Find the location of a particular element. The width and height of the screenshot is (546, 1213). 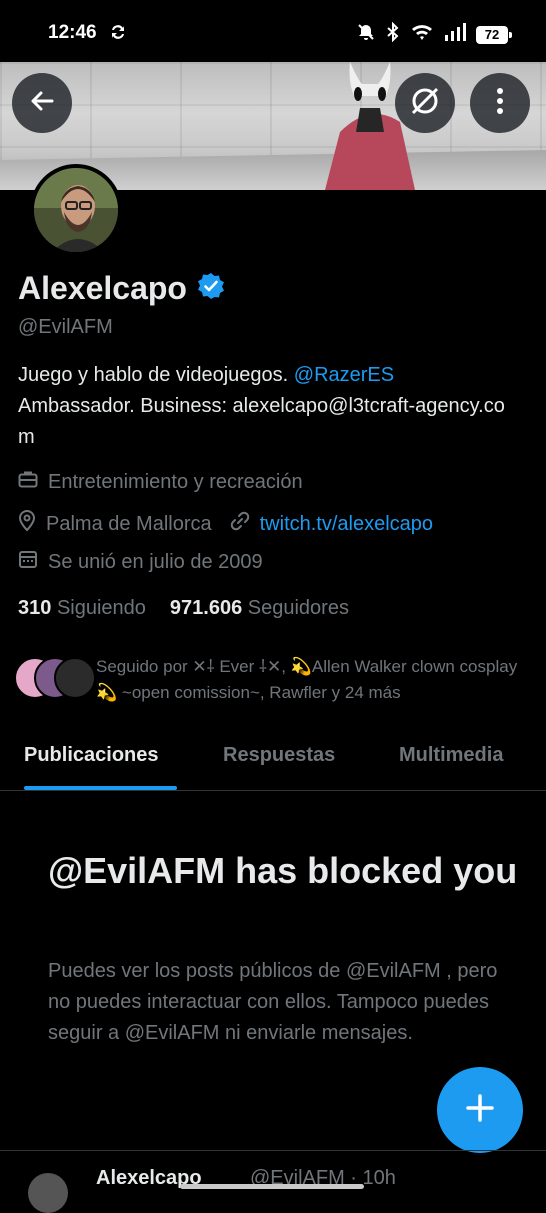

followers-avatars is located at coordinates (55, 679).